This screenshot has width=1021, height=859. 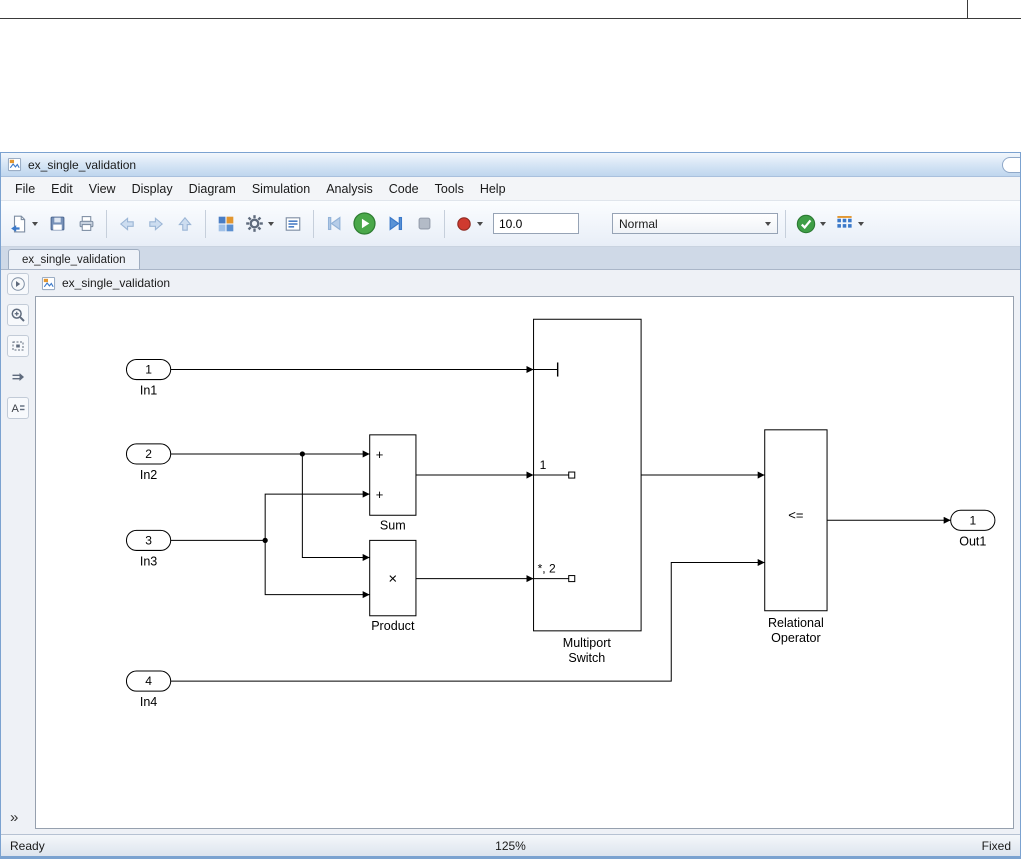 I want to click on block-label: Switch, so click(x=586, y=658).